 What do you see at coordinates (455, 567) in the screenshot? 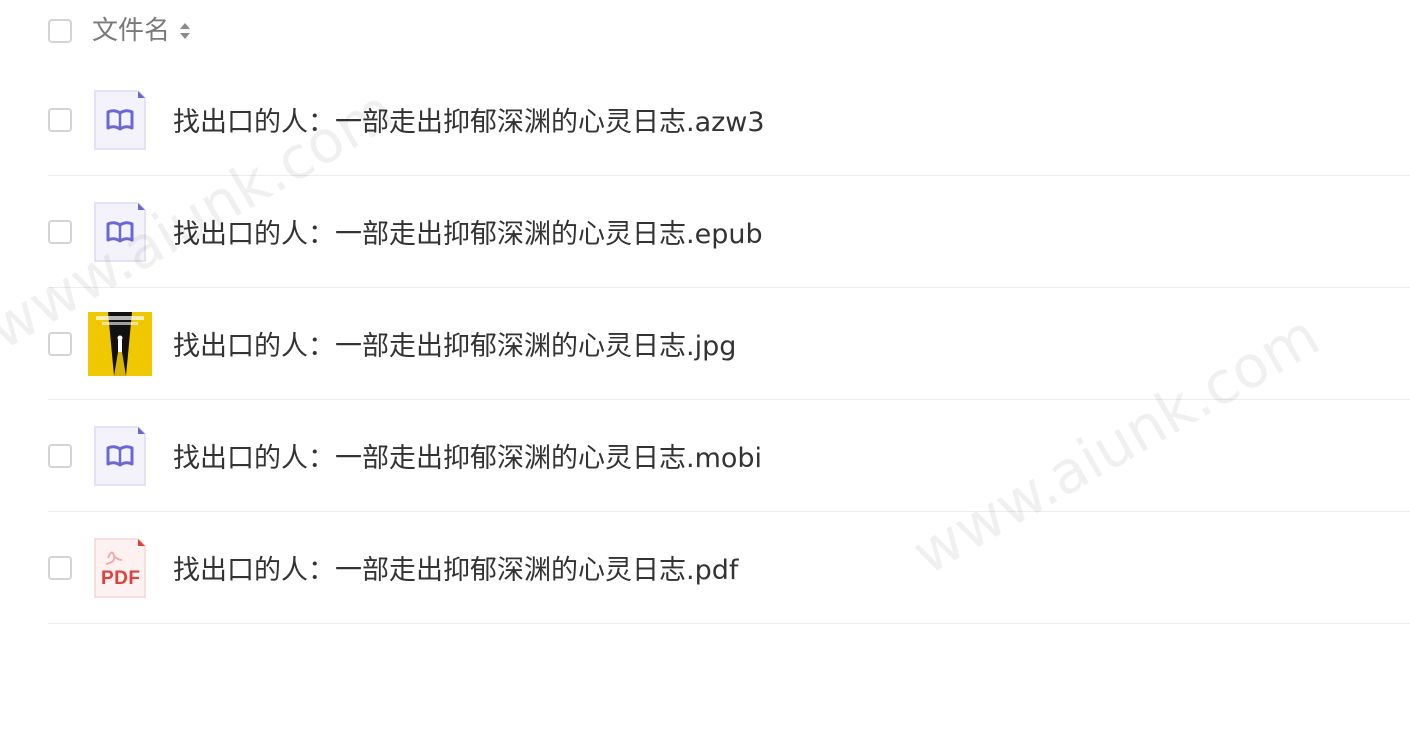
I see `file-name: 找出口的人：一部走出抑郁深渊的心灵日志.pdf` at bounding box center [455, 567].